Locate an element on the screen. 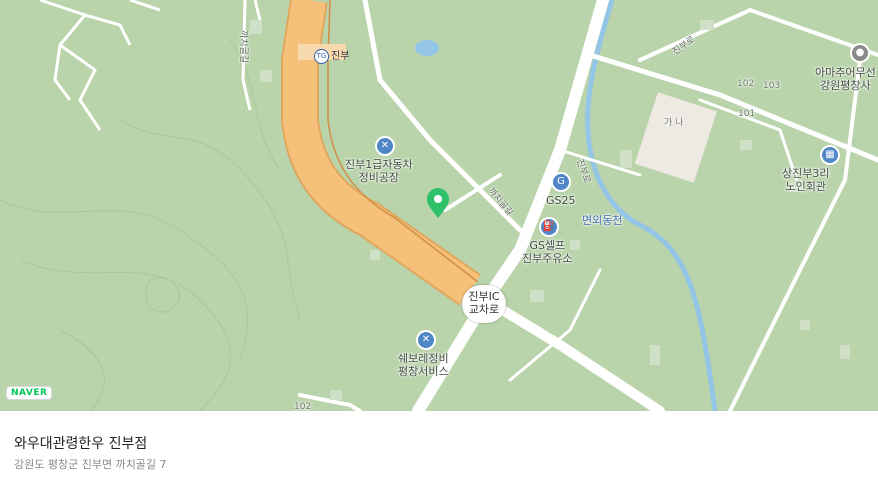 This screenshot has width=878, height=485. convenience-store-icon: G is located at coordinates (561, 182).